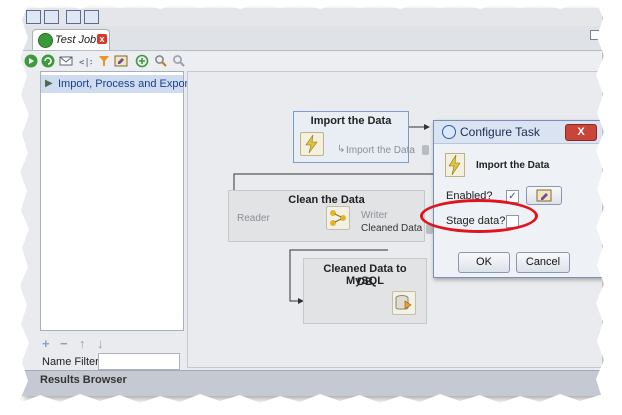  I want to click on add-task-icon, so click(142, 61).